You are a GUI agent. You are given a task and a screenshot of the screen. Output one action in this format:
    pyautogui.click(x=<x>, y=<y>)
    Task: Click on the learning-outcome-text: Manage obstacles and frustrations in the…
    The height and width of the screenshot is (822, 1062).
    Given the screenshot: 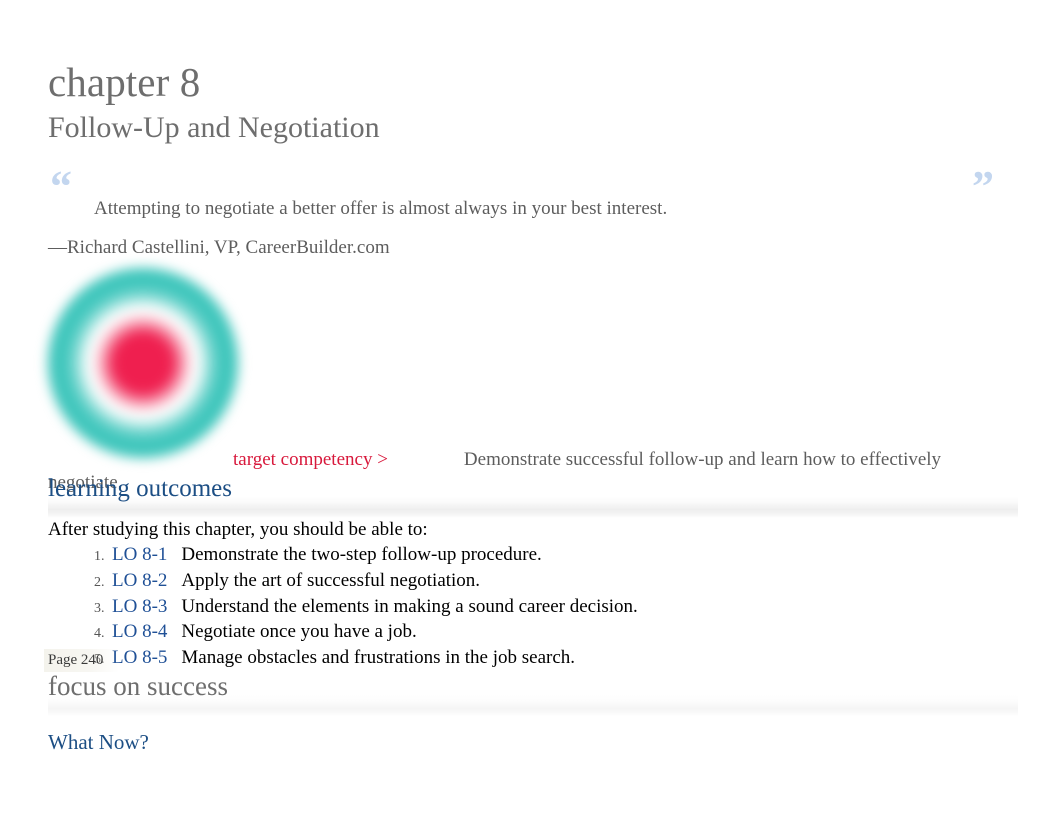 What is the action you would take?
    pyautogui.click(x=378, y=658)
    